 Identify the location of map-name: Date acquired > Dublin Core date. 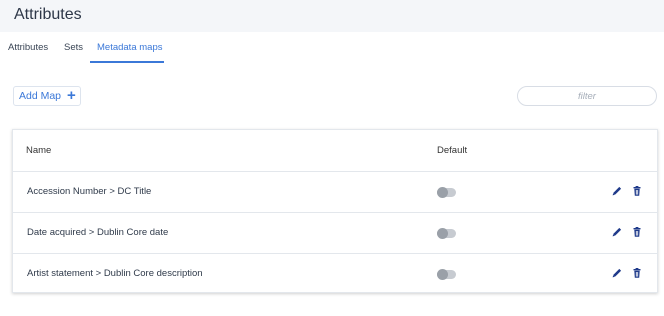
(98, 232).